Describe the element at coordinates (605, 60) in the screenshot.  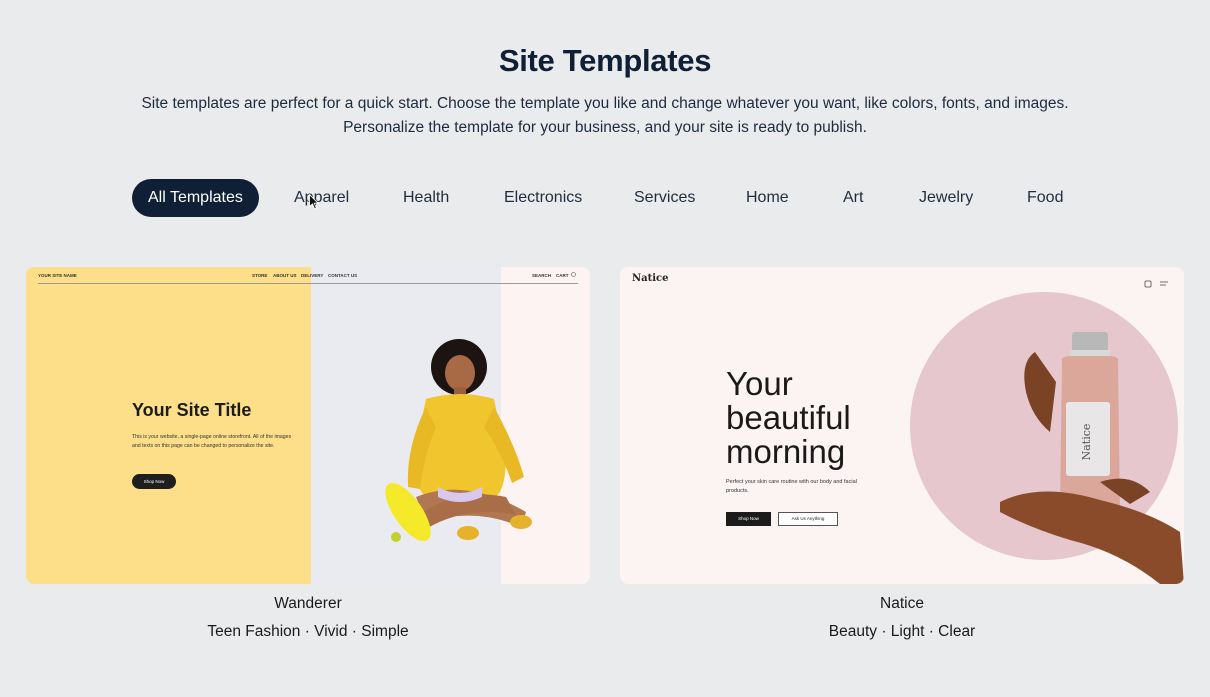
I see `page-title: Site Templates` at that location.